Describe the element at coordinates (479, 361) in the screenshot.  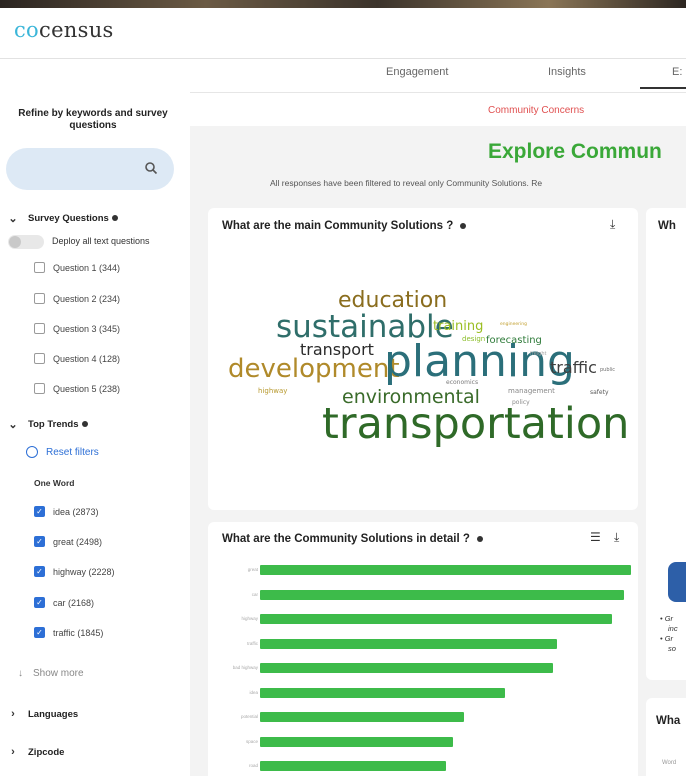
I see `word-cloud-word: planning` at that location.